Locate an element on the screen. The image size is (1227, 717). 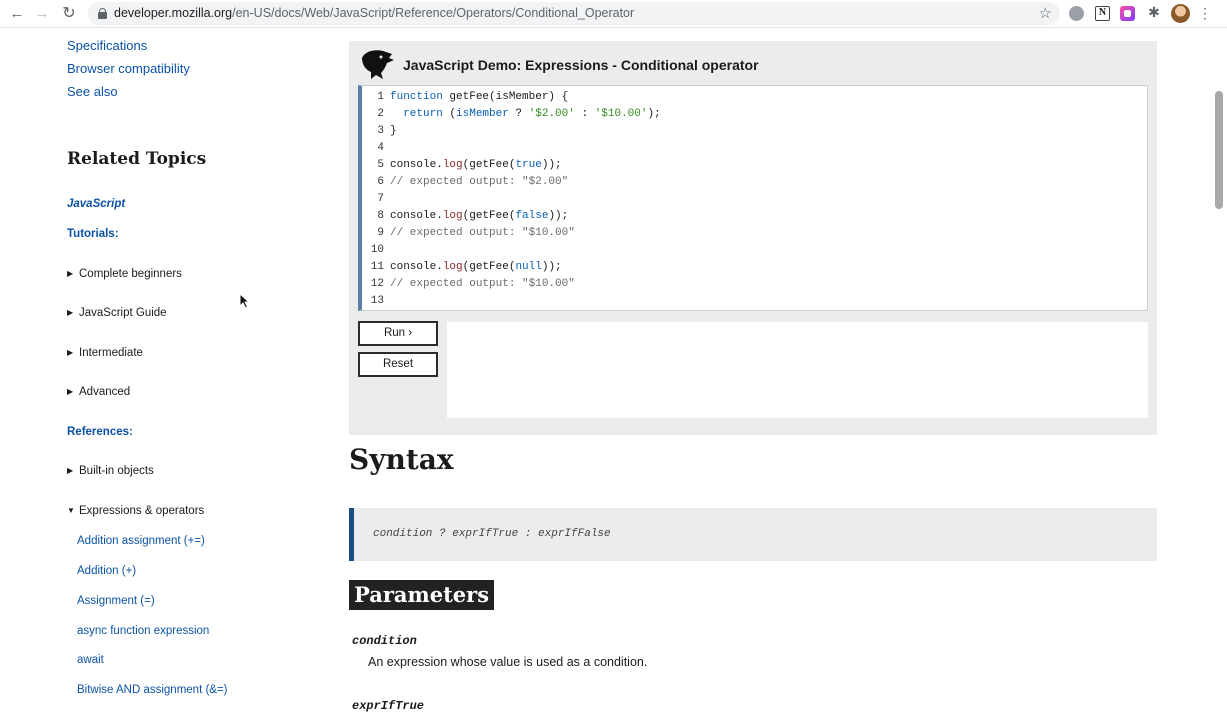
reload-icon: ↻ is located at coordinates (69, 14).